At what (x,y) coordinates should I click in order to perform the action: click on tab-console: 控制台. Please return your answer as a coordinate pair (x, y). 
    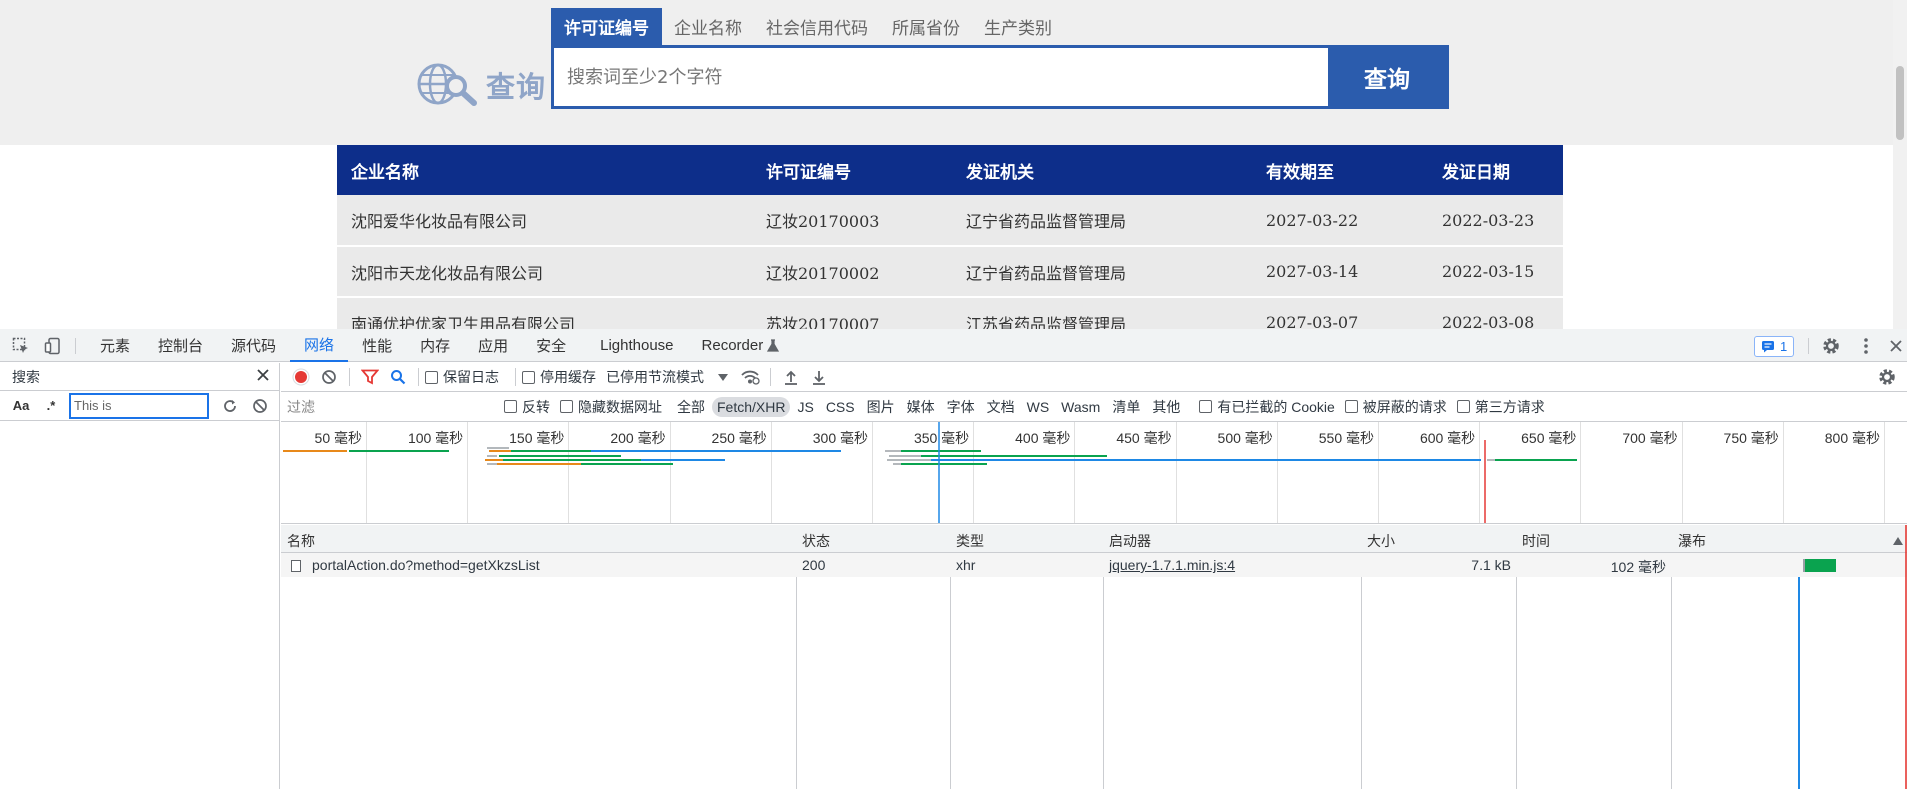
    Looking at the image, I should click on (180, 345).